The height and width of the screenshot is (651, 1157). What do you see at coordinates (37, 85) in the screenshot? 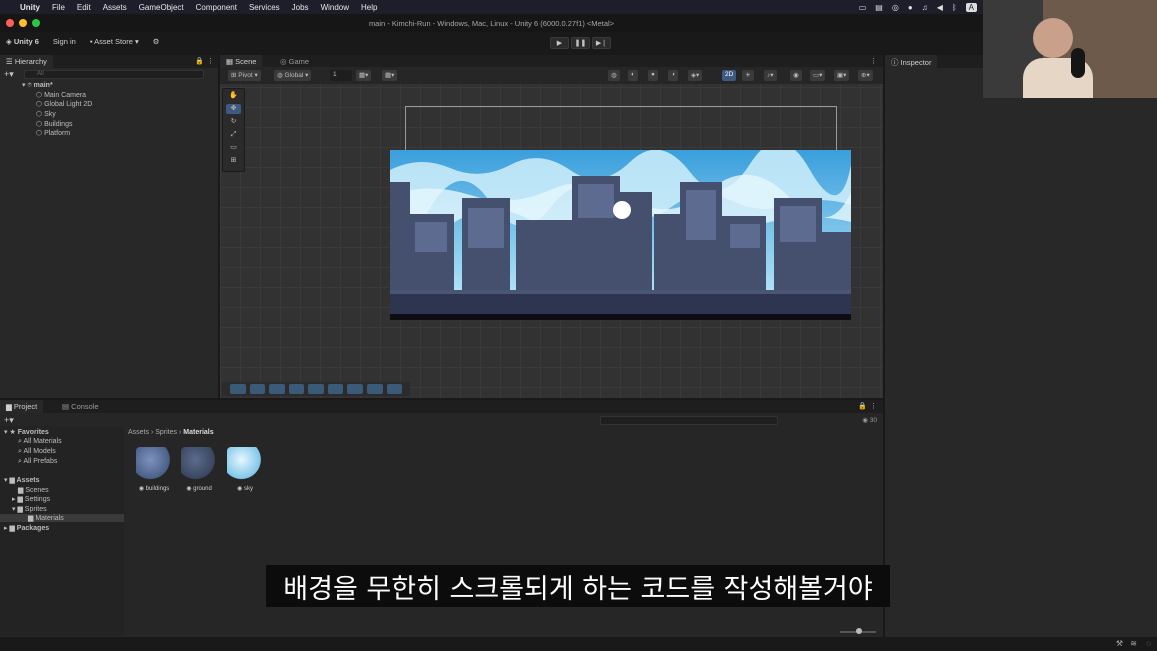
I see `scene-root-item: ▾ ⌾ main*` at bounding box center [37, 85].